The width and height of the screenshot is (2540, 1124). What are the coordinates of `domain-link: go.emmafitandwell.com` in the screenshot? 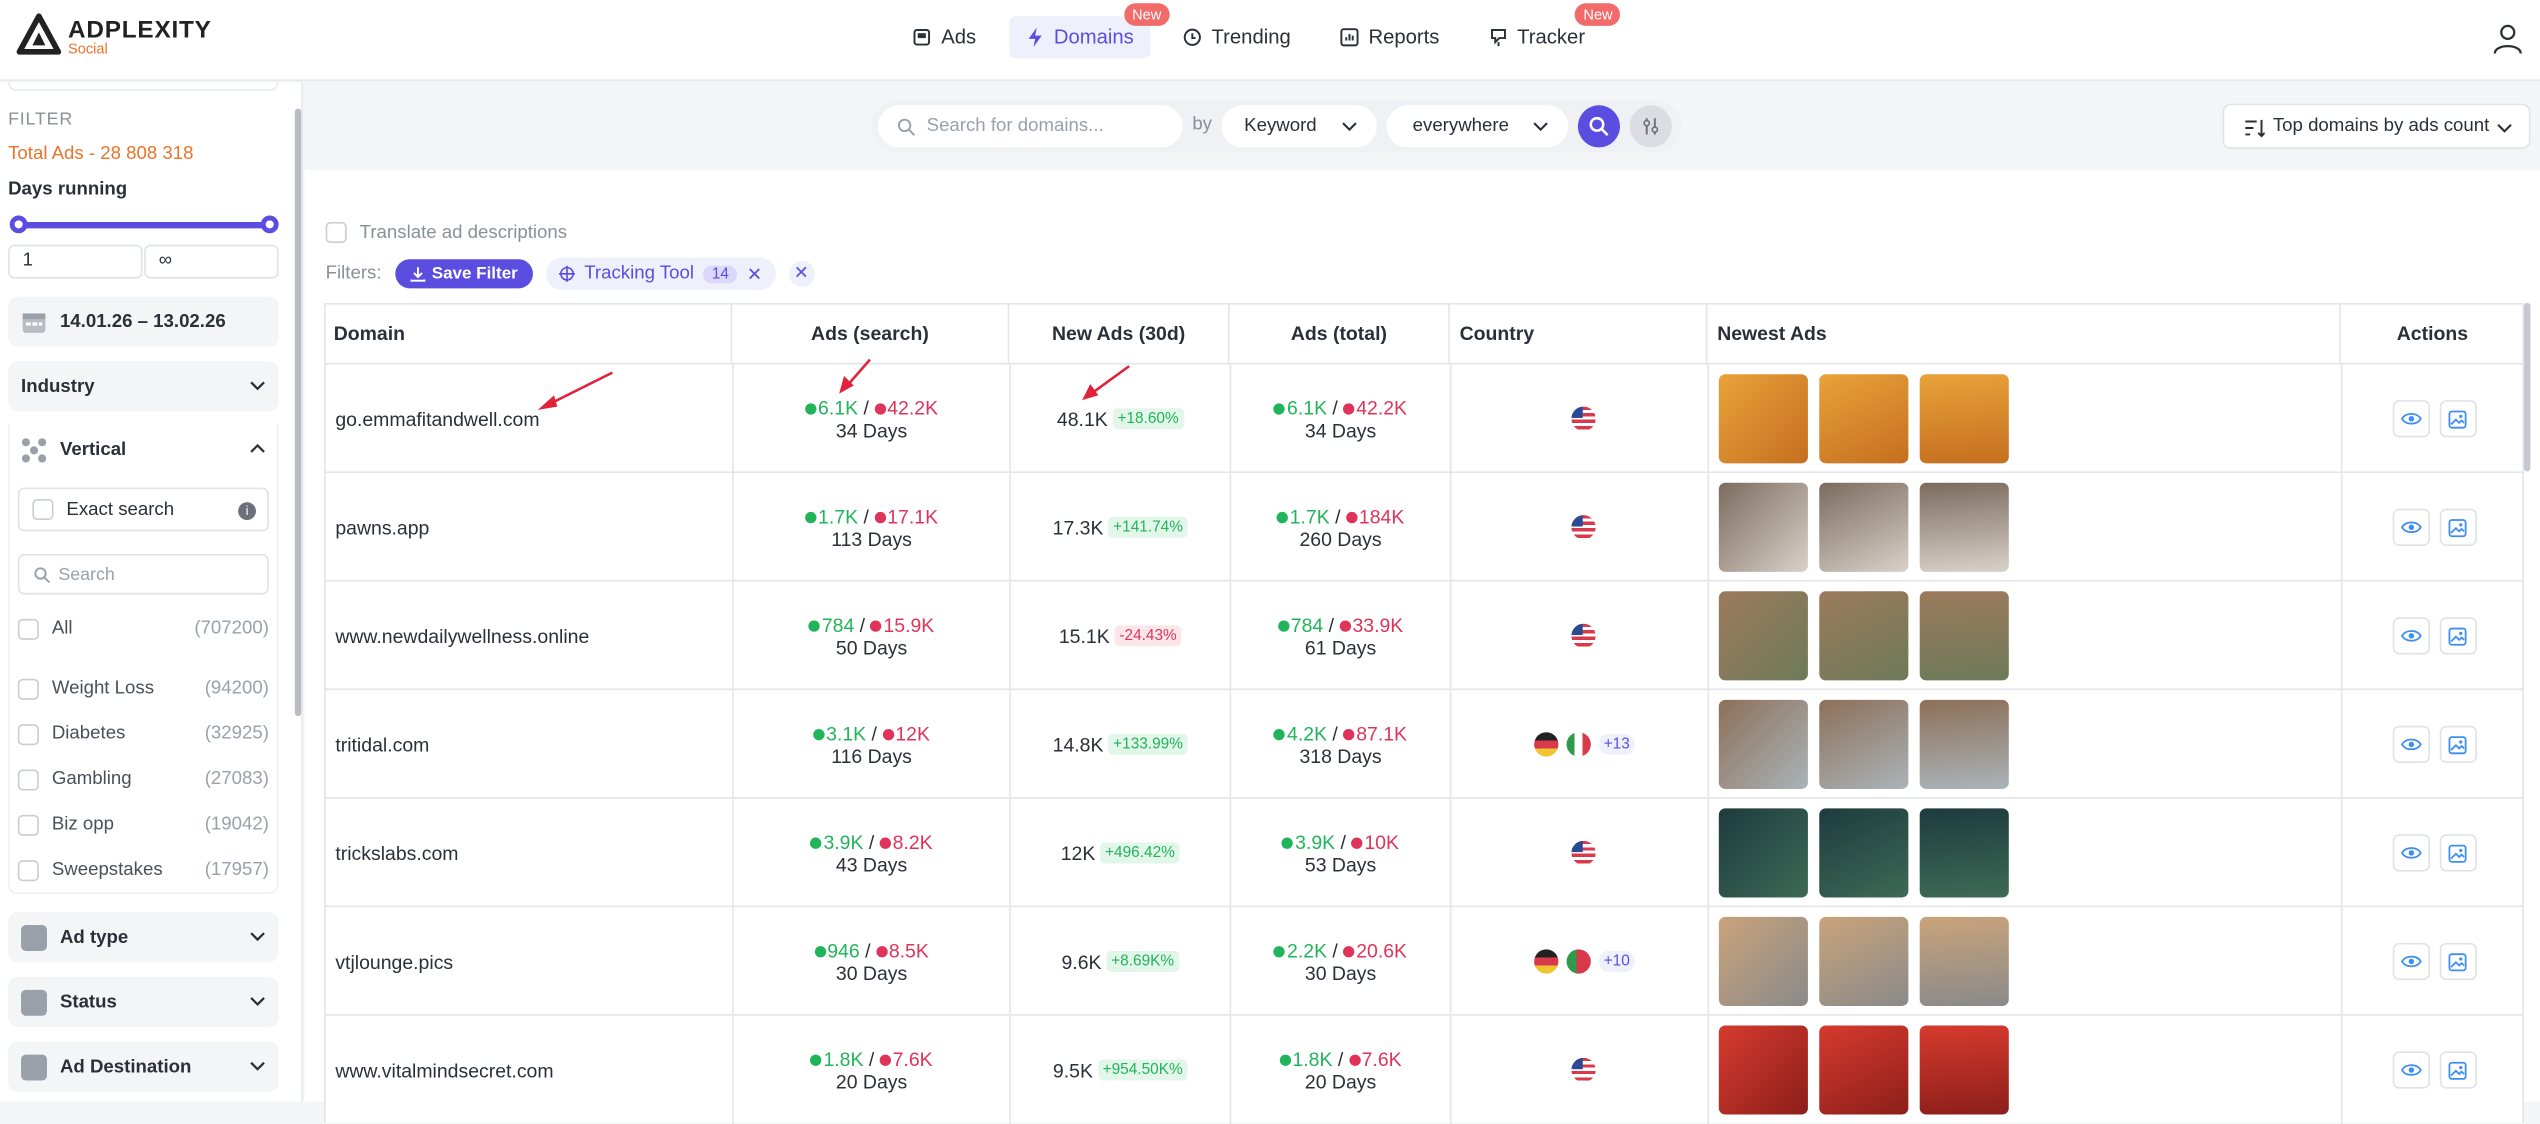 It's located at (529, 418).